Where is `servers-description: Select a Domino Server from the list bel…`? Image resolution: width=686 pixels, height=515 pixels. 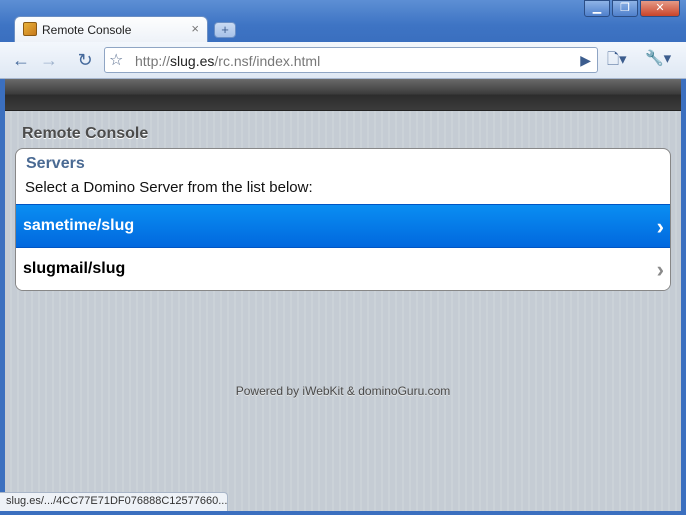
servers-description: Select a Domino Server from the list bel… is located at coordinates (169, 187).